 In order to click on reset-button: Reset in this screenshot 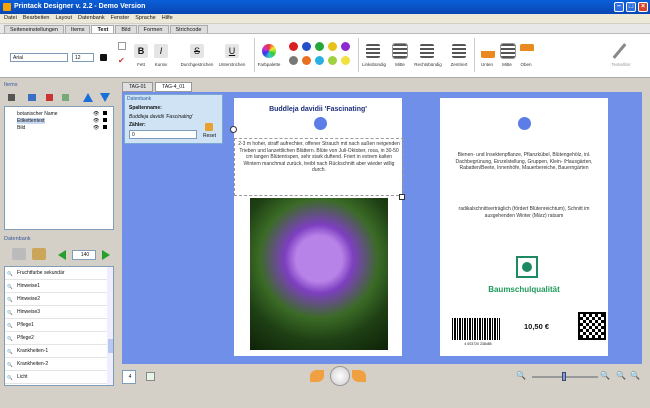, I will do `click(209, 136)`.